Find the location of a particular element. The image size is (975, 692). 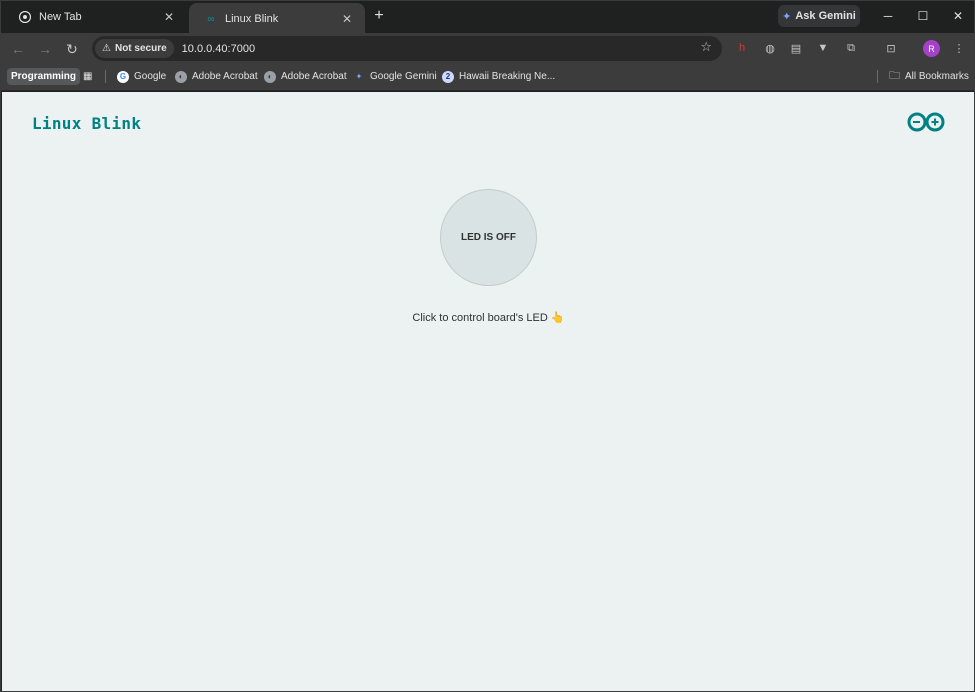

news-icon: 2 is located at coordinates (448, 76).